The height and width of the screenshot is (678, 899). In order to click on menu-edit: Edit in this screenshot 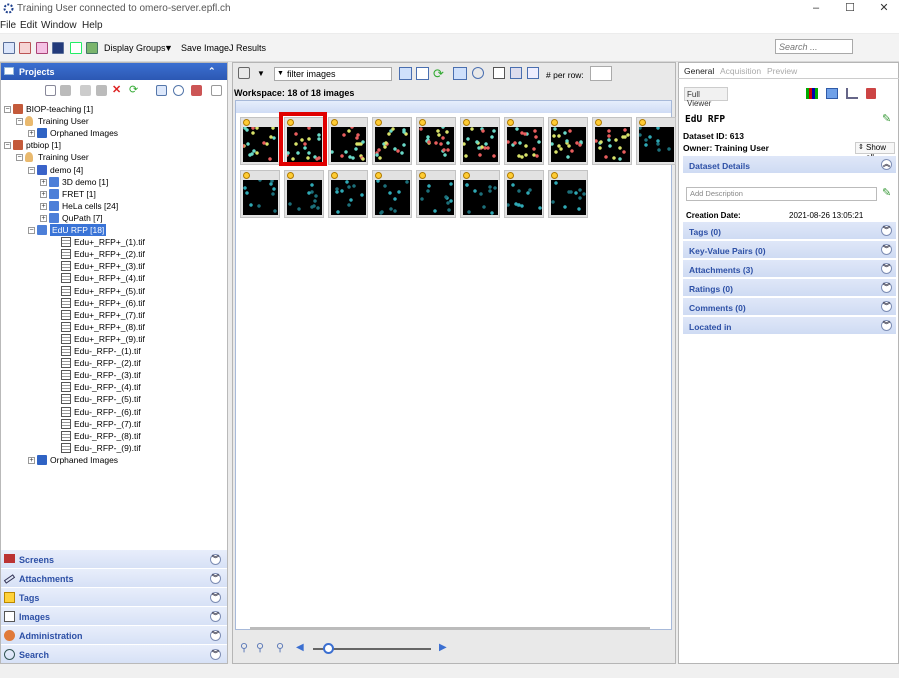, I will do `click(28, 25)`.